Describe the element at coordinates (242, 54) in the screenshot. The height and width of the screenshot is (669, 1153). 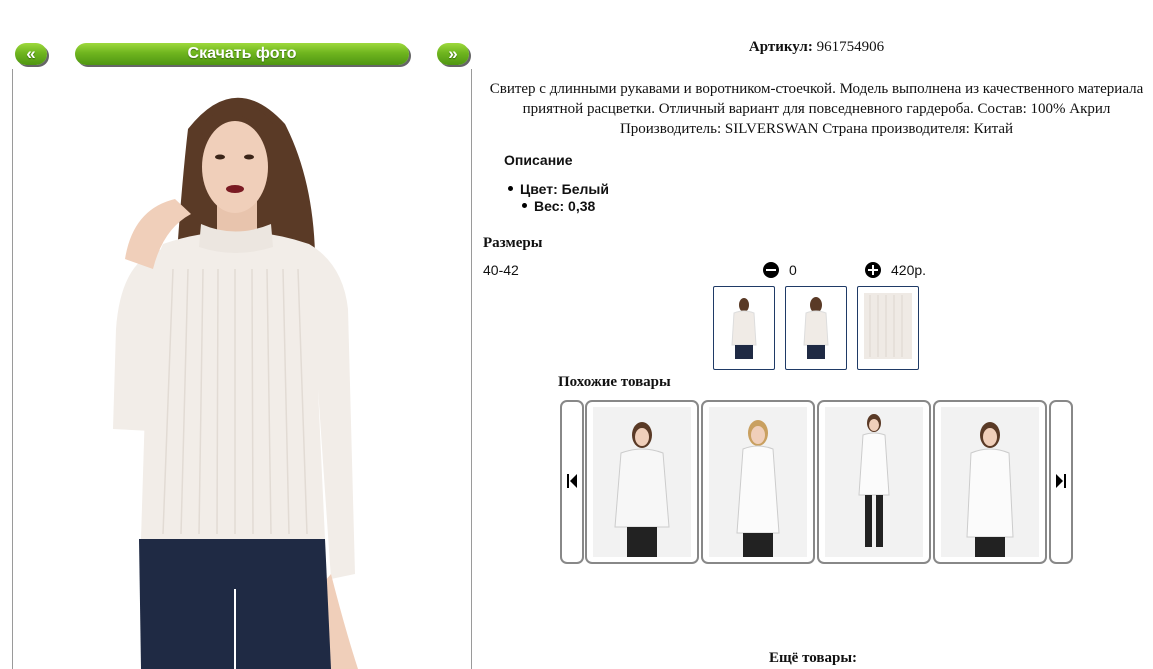
I see `download-photo-button: Скачать фото` at that location.